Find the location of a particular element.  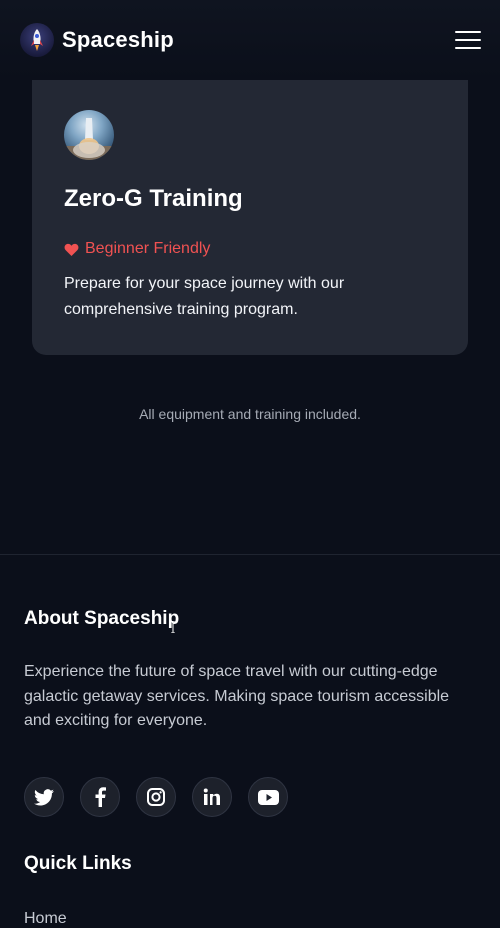

quick-link-home: Home is located at coordinates (45, 919).